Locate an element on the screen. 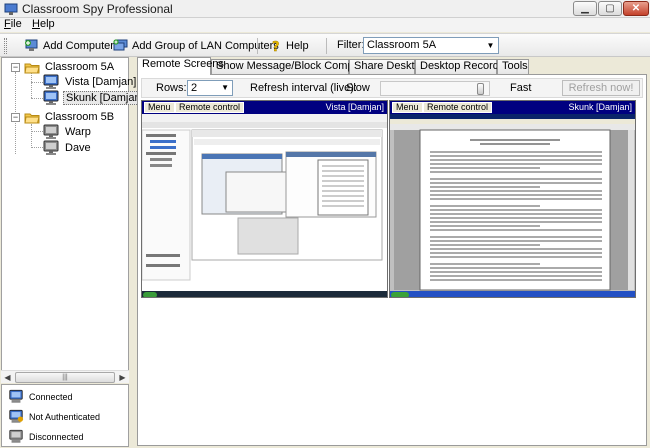 Image resolution: width=650 pixels, height=448 pixels. legend-disconnected: Disconnected is located at coordinates (46, 436).